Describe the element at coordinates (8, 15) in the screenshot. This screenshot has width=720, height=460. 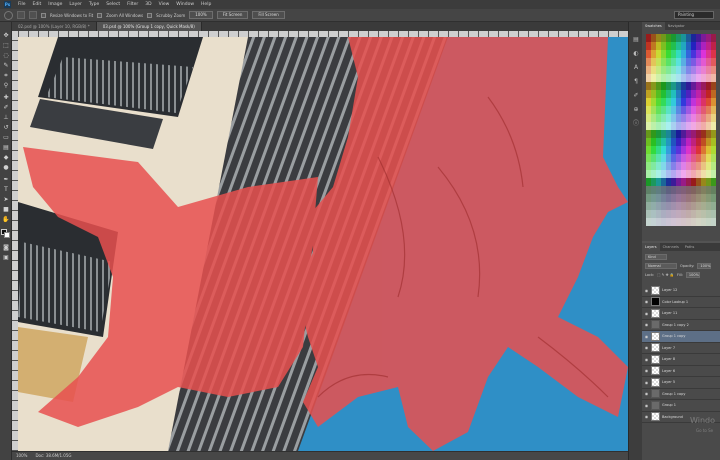
I see `zoom-tool-icon` at that location.